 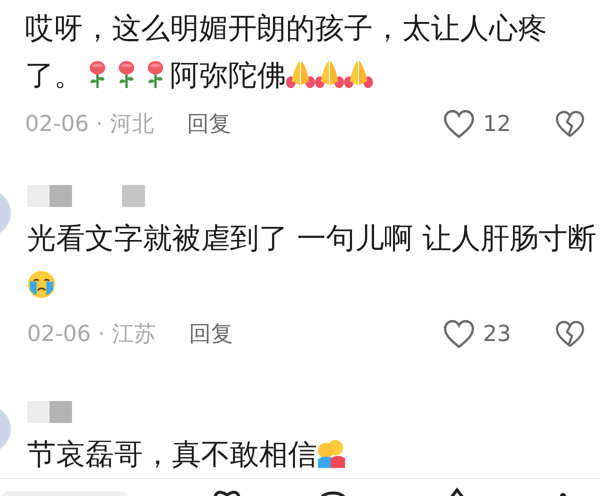 What do you see at coordinates (331, 453) in the screenshot?
I see `hugging-people-icon` at bounding box center [331, 453].